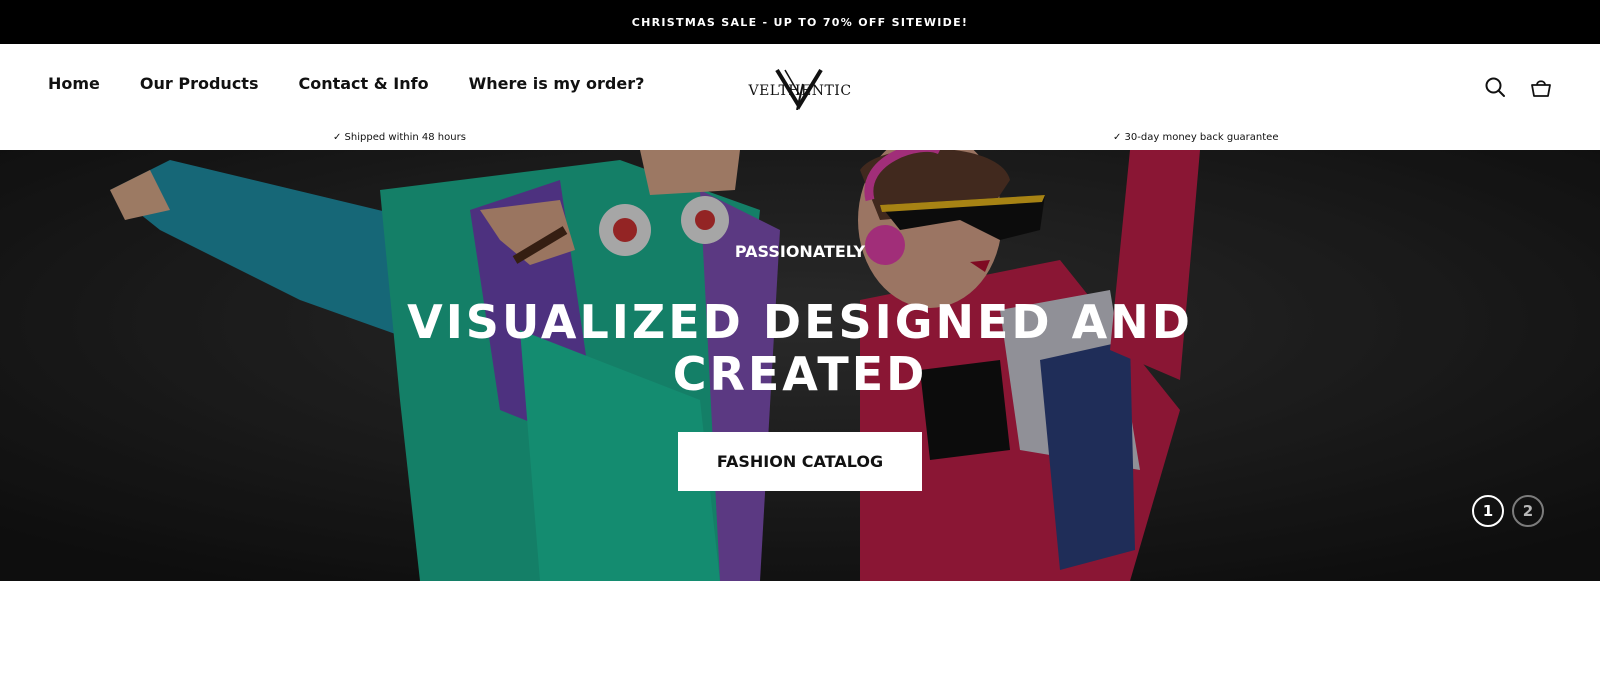 The height and width of the screenshot is (687, 1600). What do you see at coordinates (1196, 137) in the screenshot?
I see `usp-guarantee: ✓ 30-day money back guarantee` at bounding box center [1196, 137].